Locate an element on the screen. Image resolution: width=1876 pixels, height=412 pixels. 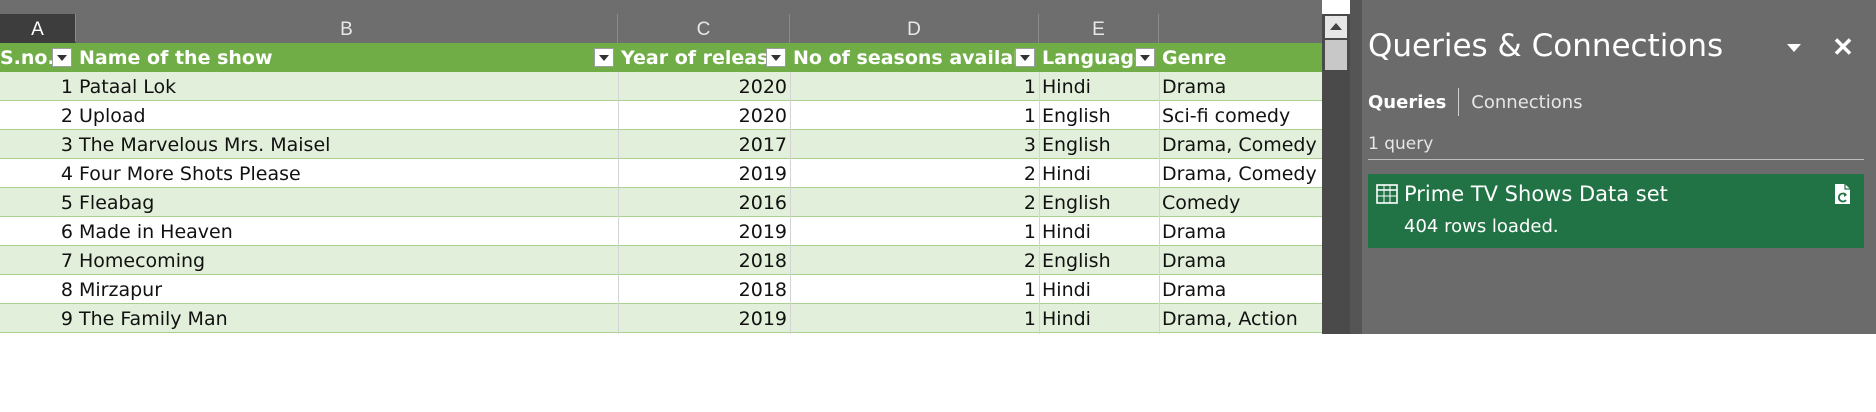
cell-sno: 9 is located at coordinates (38, 318).